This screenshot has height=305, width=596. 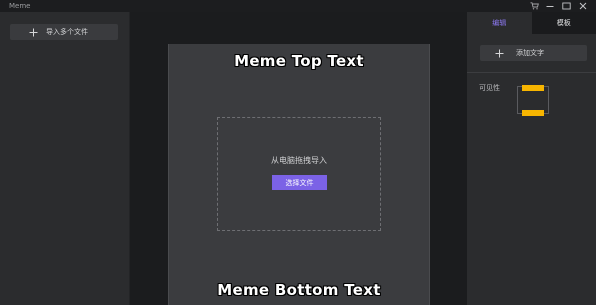 What do you see at coordinates (583, 6) in the screenshot?
I see `close-icon` at bounding box center [583, 6].